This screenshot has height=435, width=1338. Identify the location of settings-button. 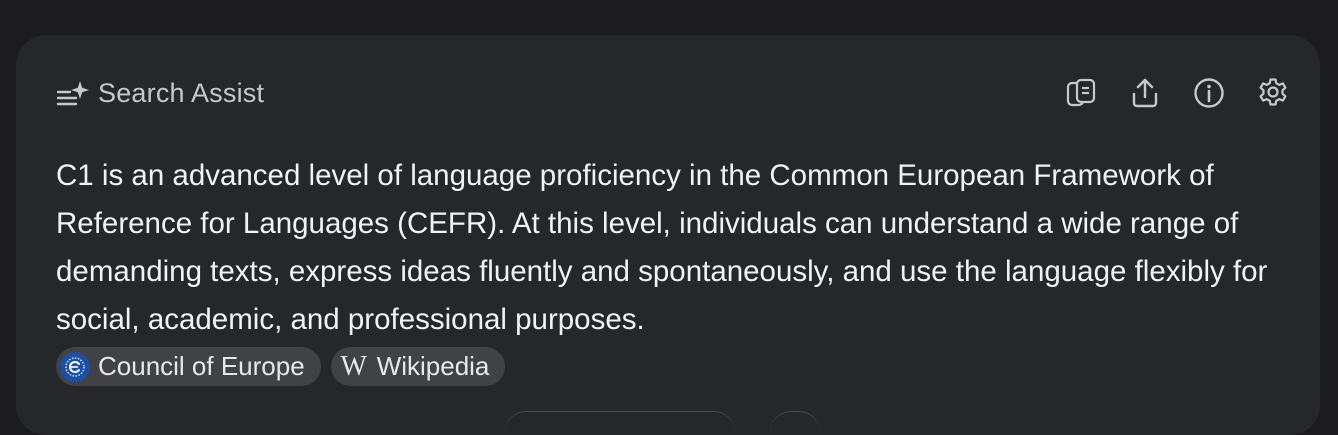
(1273, 93).